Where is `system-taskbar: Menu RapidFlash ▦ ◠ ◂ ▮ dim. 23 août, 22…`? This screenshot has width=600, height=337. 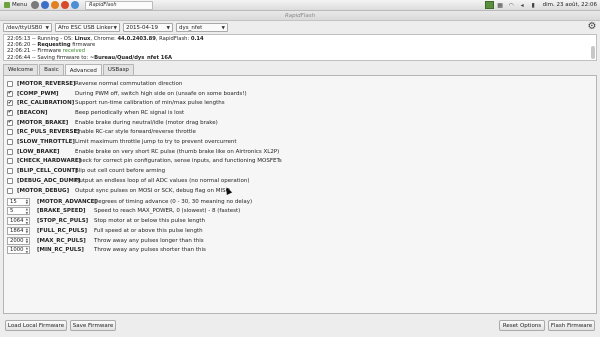 system-taskbar: Menu RapidFlash ▦ ◠ ◂ ▮ dim. 23 août, 22… is located at coordinates (300, 5).